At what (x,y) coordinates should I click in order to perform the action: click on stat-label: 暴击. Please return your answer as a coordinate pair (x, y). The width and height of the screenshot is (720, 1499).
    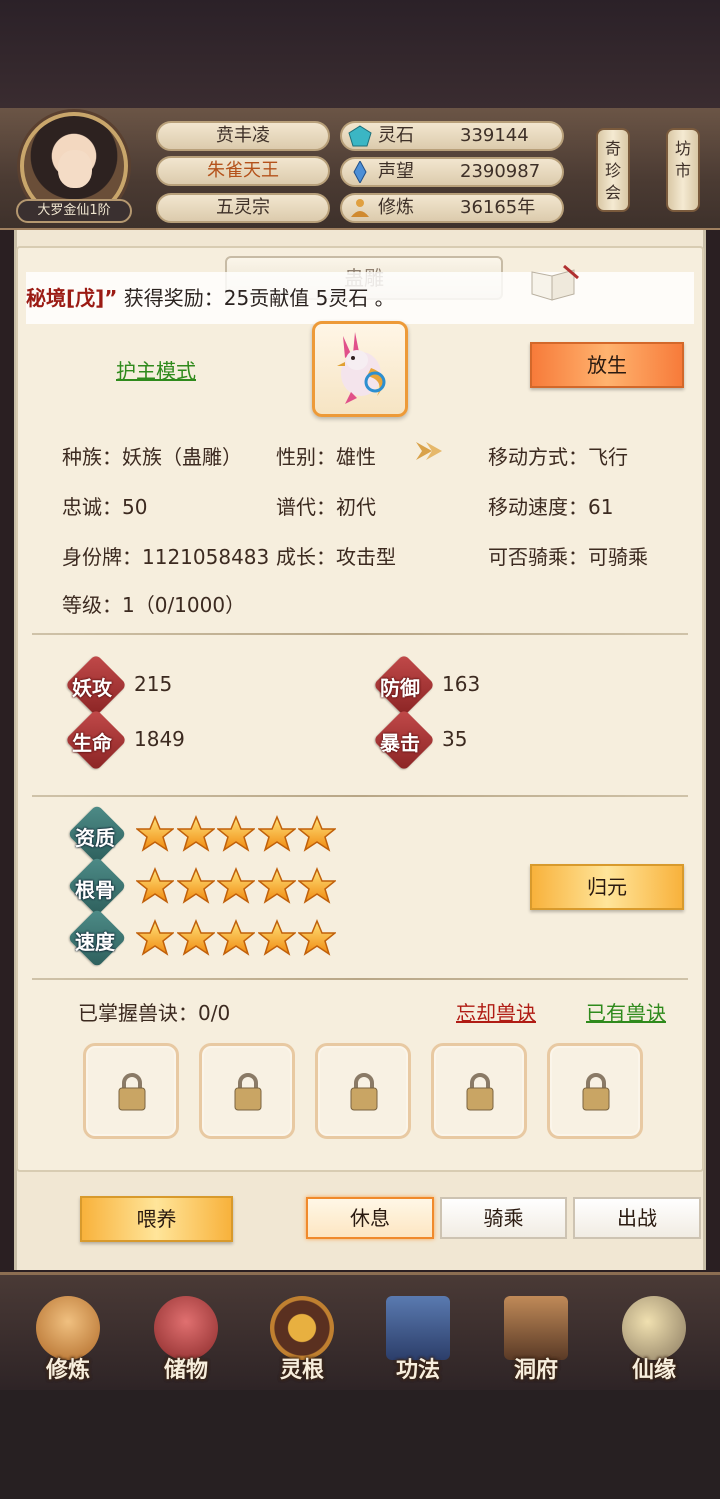
    Looking at the image, I should click on (400, 743).